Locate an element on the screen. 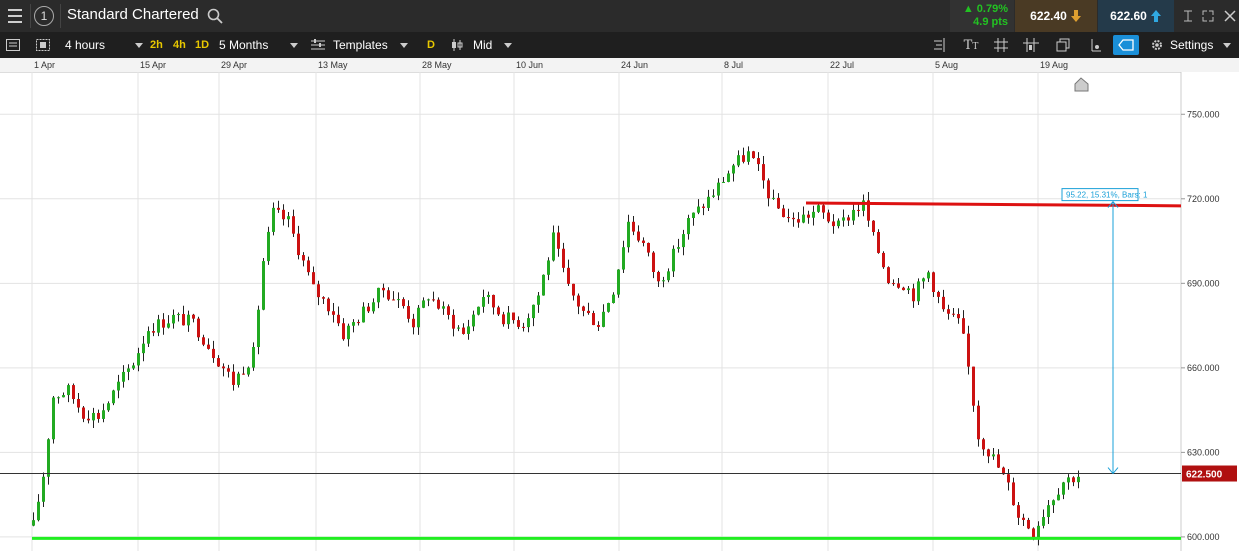 Image resolution: width=1239 pixels, height=551 pixels. templates-dropdown: Templates is located at coordinates (359, 45).